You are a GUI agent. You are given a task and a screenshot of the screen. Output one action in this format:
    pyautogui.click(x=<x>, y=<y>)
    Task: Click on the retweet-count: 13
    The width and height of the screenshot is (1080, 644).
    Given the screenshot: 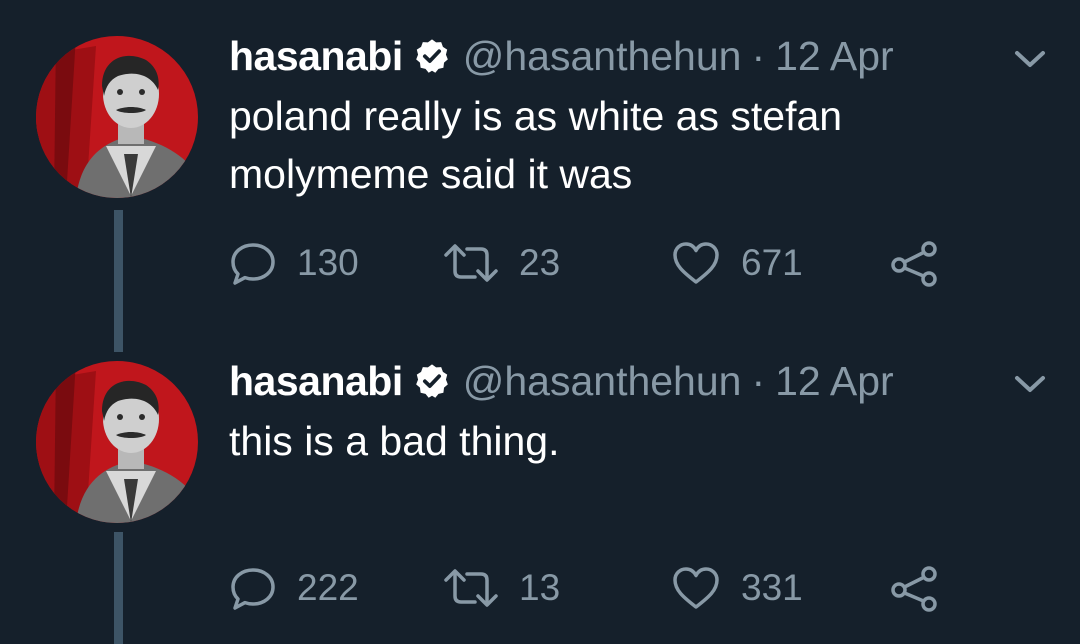 What is the action you would take?
    pyautogui.click(x=540, y=587)
    